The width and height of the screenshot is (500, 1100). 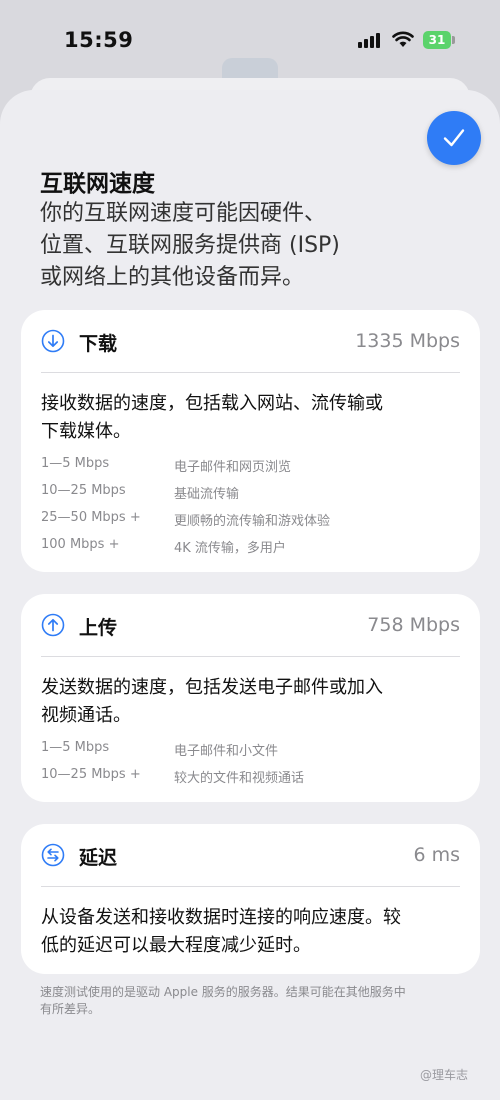 What do you see at coordinates (250, 855) in the screenshot?
I see `latency-card-header: 延迟 6 ms` at bounding box center [250, 855].